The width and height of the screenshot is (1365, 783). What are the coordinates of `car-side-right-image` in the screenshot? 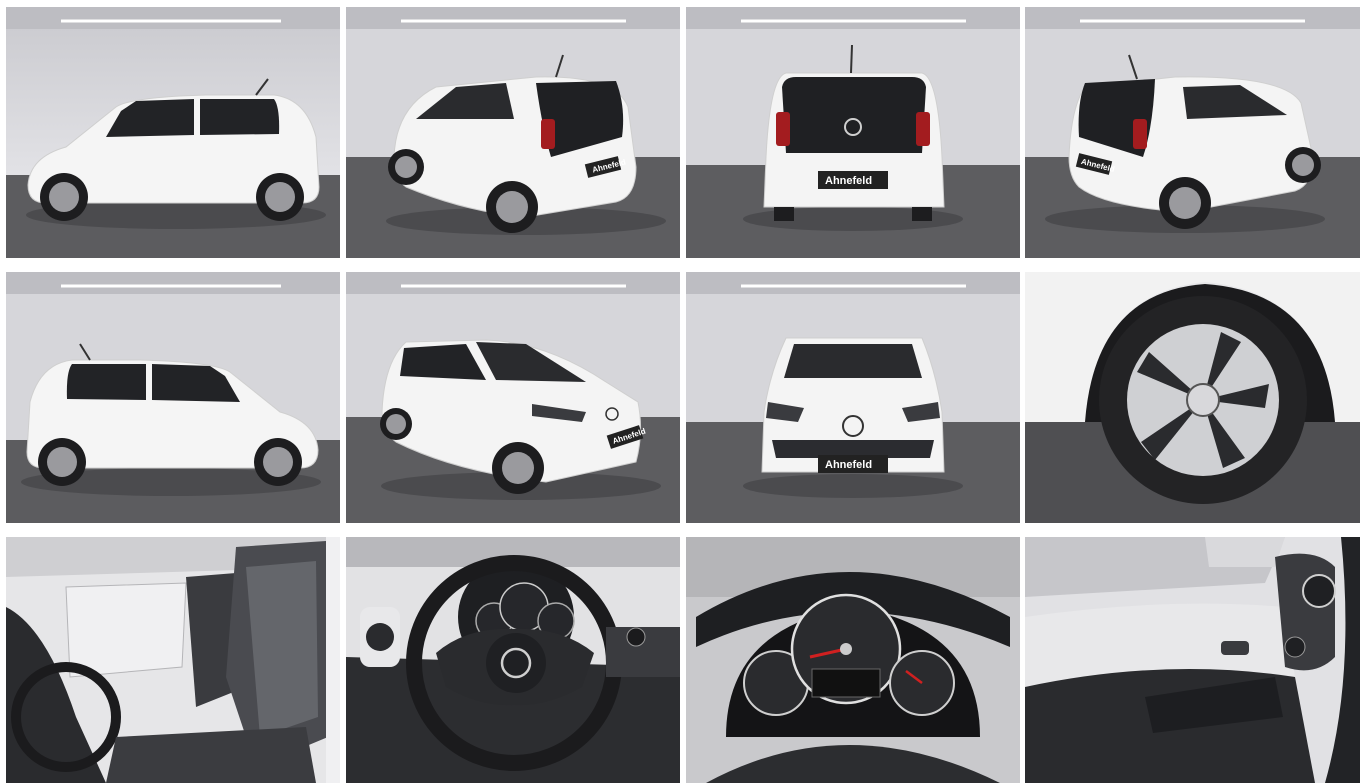 It's located at (173, 397).